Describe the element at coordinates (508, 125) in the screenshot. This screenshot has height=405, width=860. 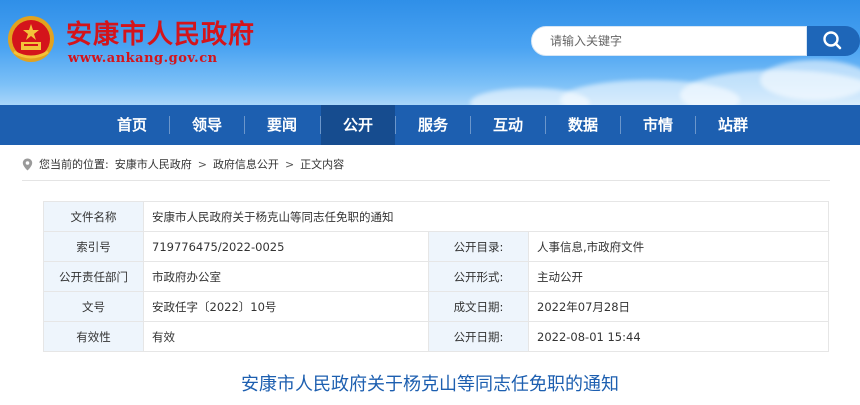
I see `nav-item-interact: 互动` at that location.